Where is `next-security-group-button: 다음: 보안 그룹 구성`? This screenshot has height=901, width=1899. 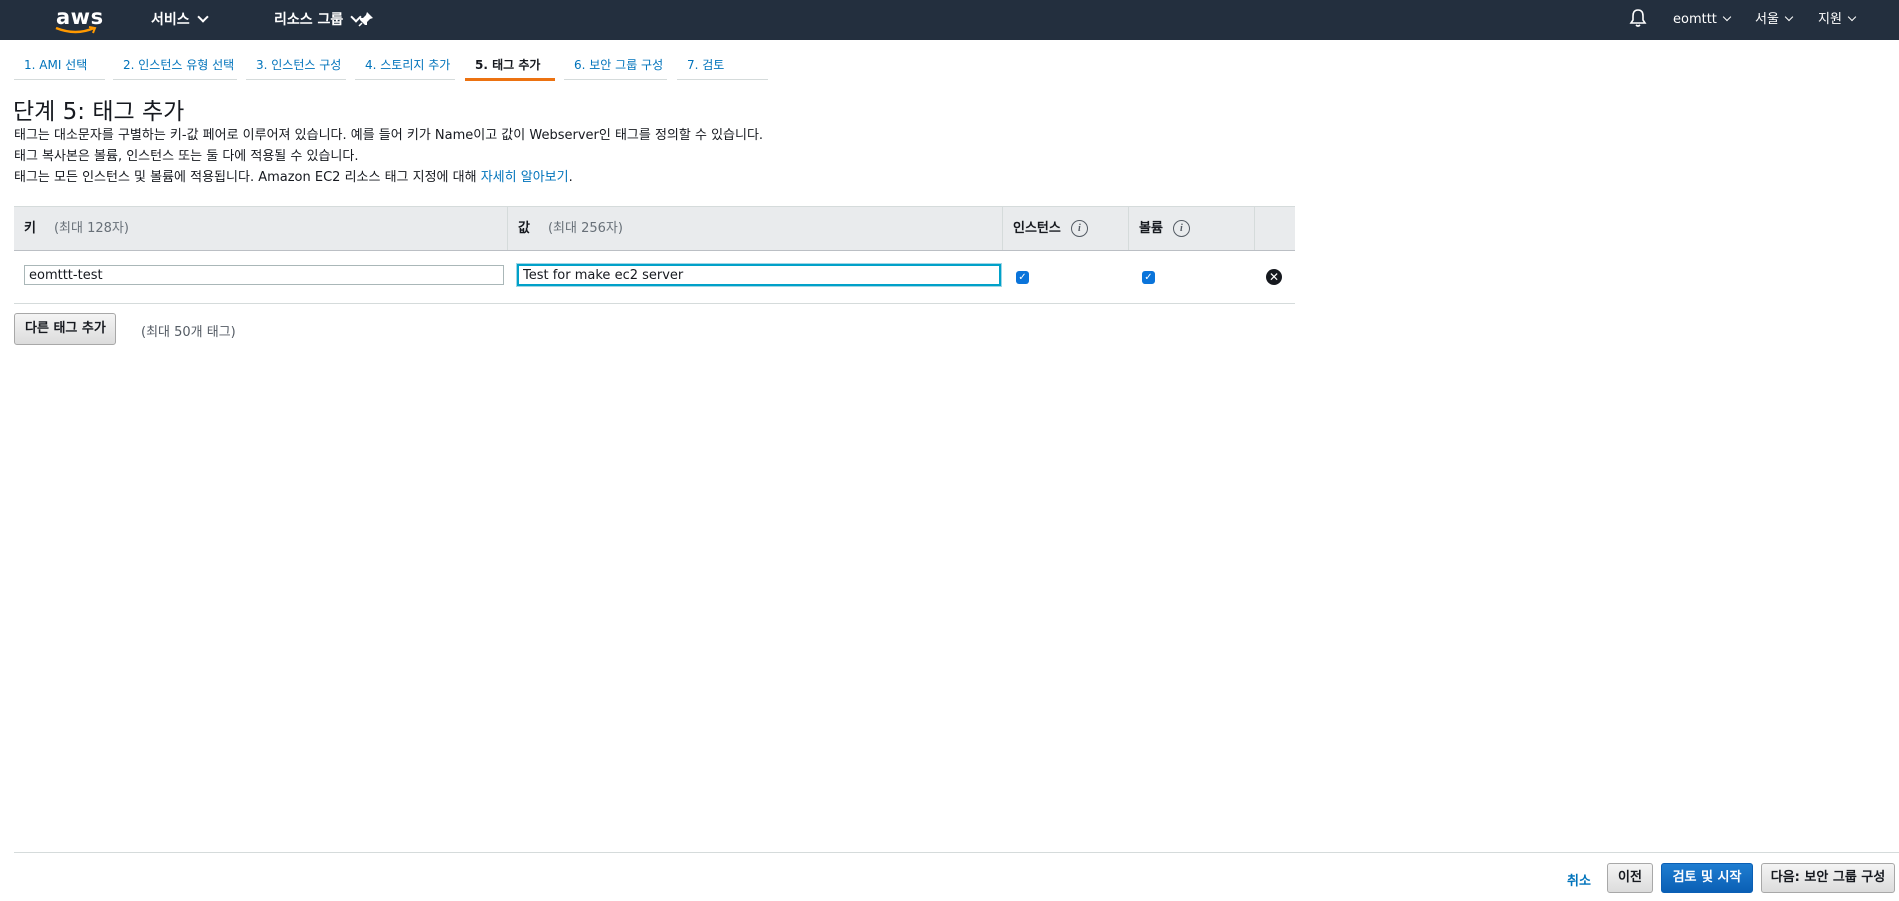
next-security-group-button: 다음: 보안 그룹 구성 is located at coordinates (1828, 878).